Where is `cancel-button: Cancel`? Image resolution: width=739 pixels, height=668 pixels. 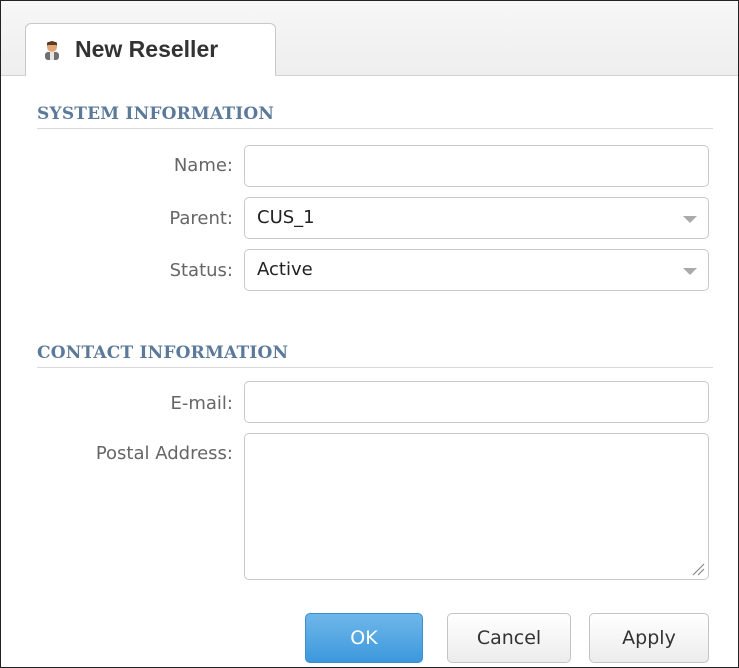
cancel-button: Cancel is located at coordinates (509, 638).